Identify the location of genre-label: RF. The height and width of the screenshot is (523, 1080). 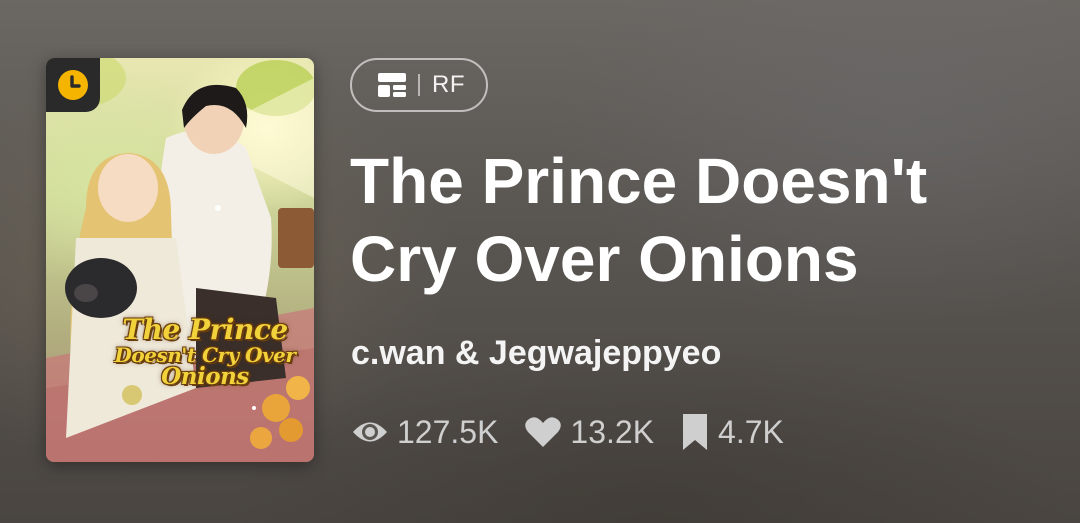
(448, 84).